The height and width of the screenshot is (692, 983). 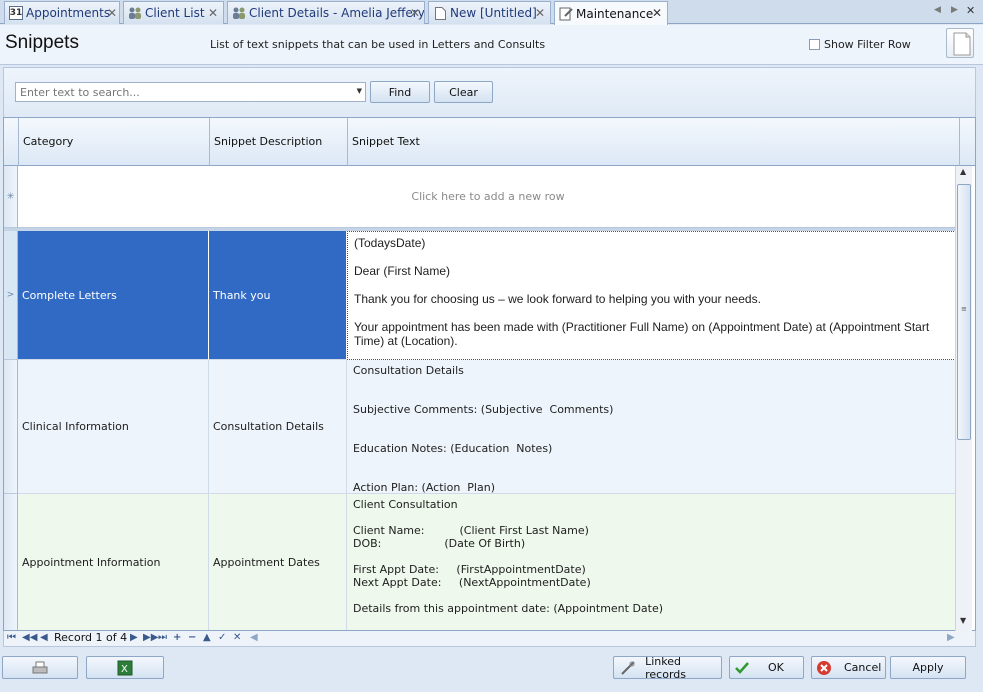 I want to click on notepad-icon, so click(x=962, y=44).